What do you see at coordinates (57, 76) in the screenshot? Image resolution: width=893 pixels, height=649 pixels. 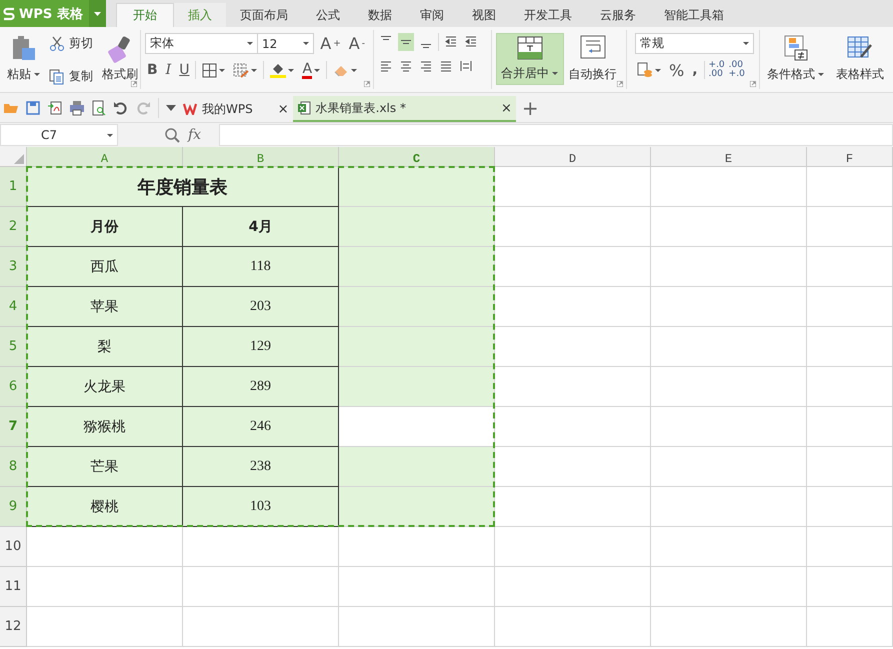 I see `copy-icon` at bounding box center [57, 76].